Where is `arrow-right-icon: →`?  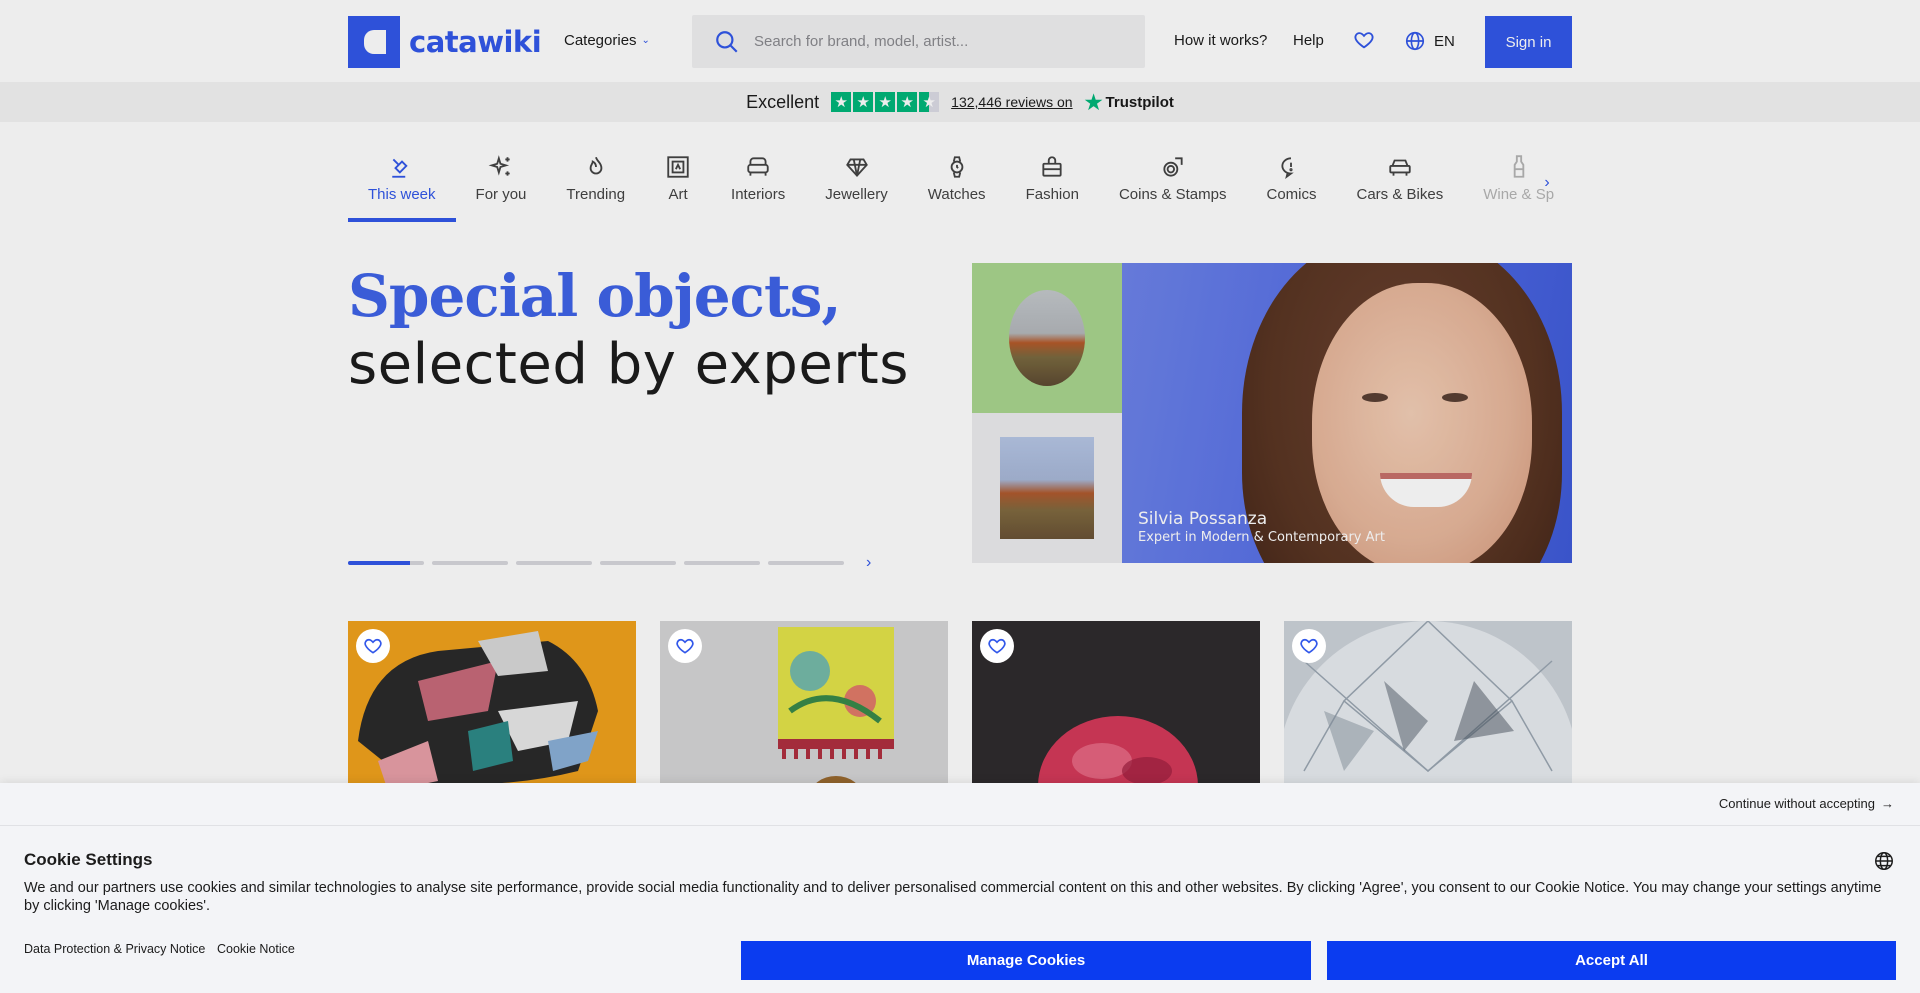
arrow-right-icon: → is located at coordinates (1887, 803).